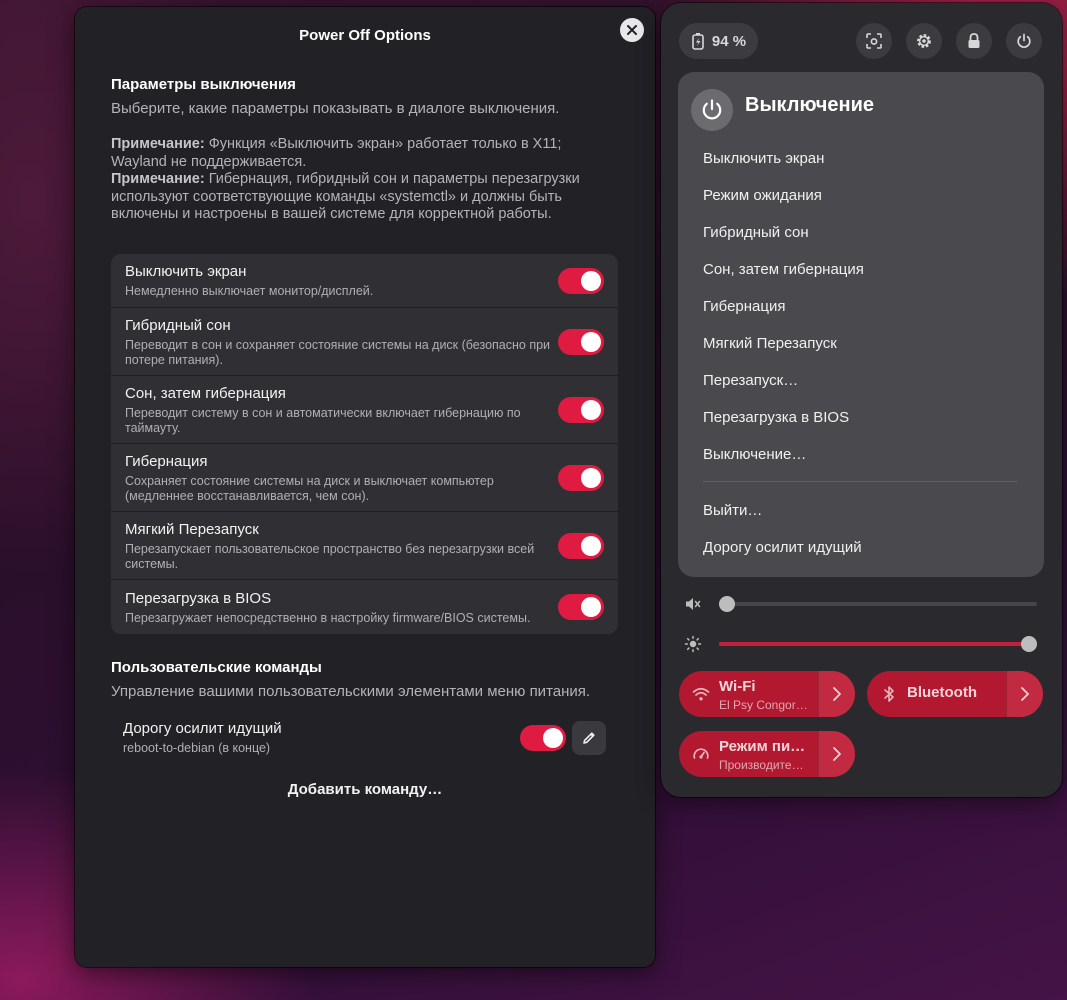  Describe the element at coordinates (543, 738) in the screenshot. I see `toggle-custom-command` at that location.